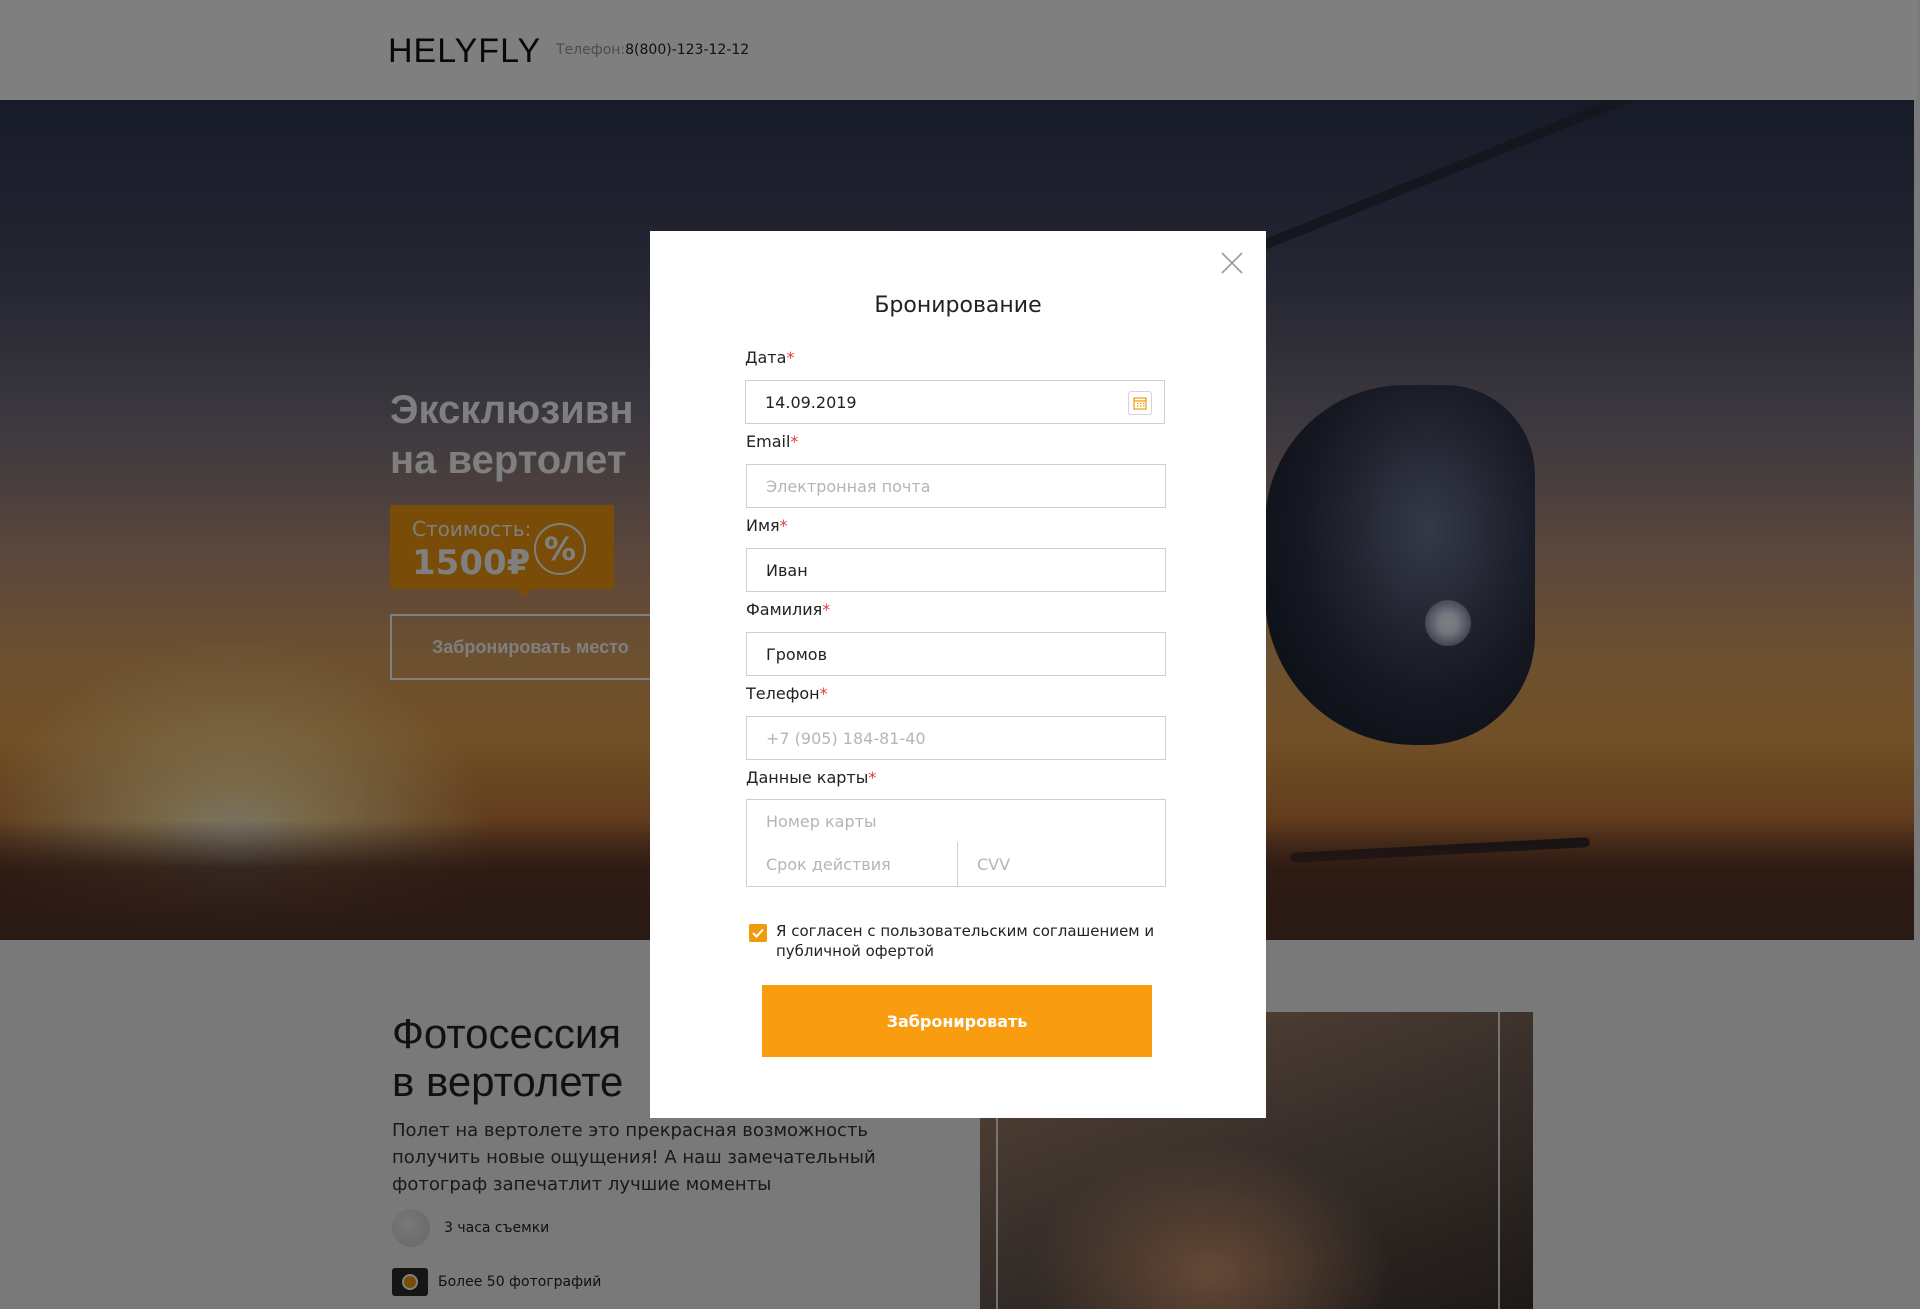  Describe the element at coordinates (807, 777) in the screenshot. I see `card-label-text: Данные карты` at that location.